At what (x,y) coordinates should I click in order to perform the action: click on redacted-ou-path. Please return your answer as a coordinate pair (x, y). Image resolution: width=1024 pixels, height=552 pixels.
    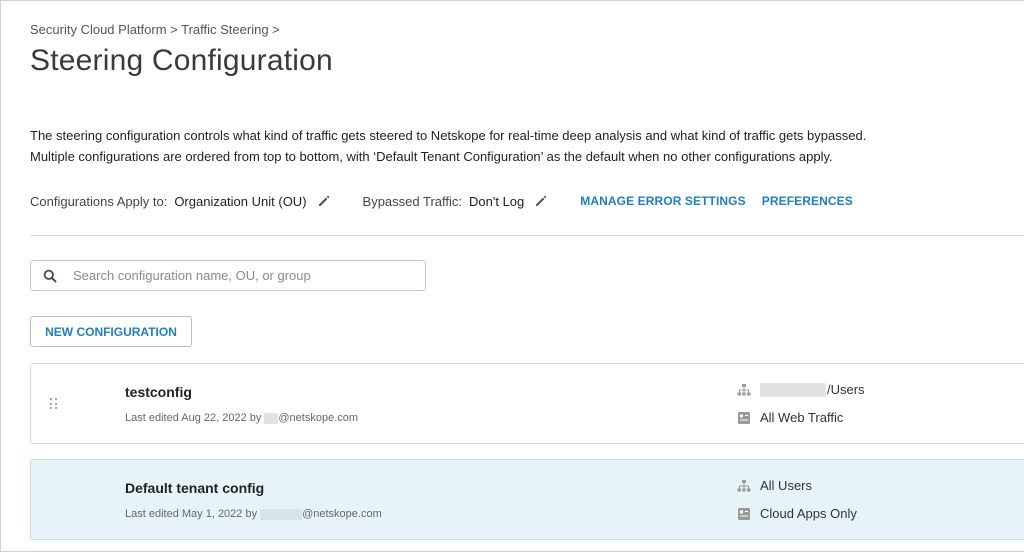
    Looking at the image, I should click on (793, 389).